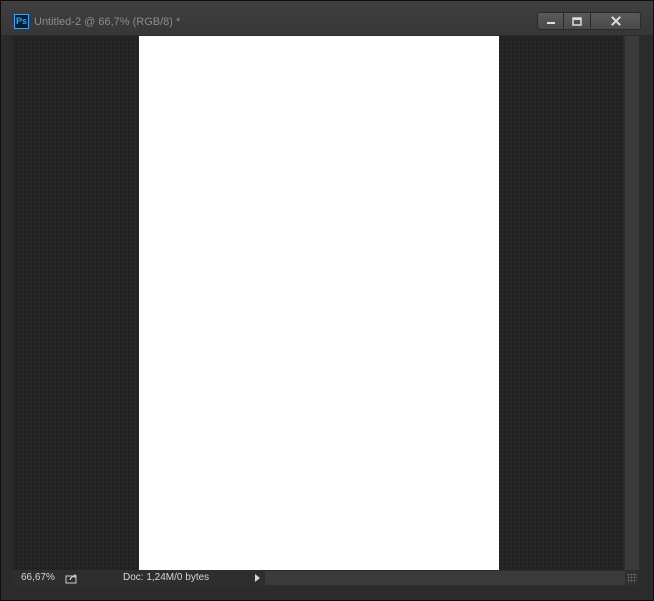  I want to click on horizontal-scrollbar, so click(445, 578).